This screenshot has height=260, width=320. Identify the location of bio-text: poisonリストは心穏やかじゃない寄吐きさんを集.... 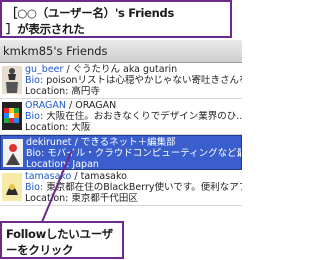
(144, 80).